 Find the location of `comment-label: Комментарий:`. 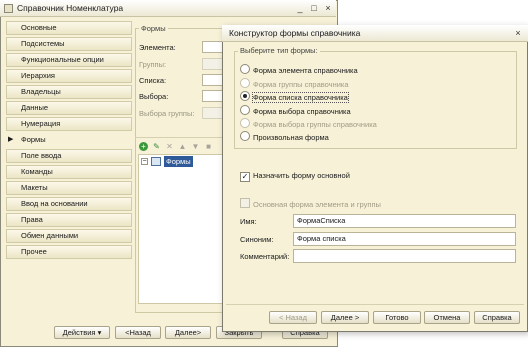

comment-label: Комментарий: is located at coordinates (265, 256).